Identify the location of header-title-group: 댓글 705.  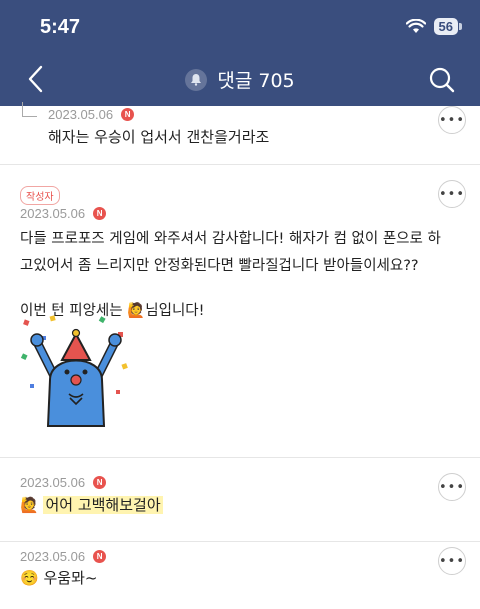
(240, 79).